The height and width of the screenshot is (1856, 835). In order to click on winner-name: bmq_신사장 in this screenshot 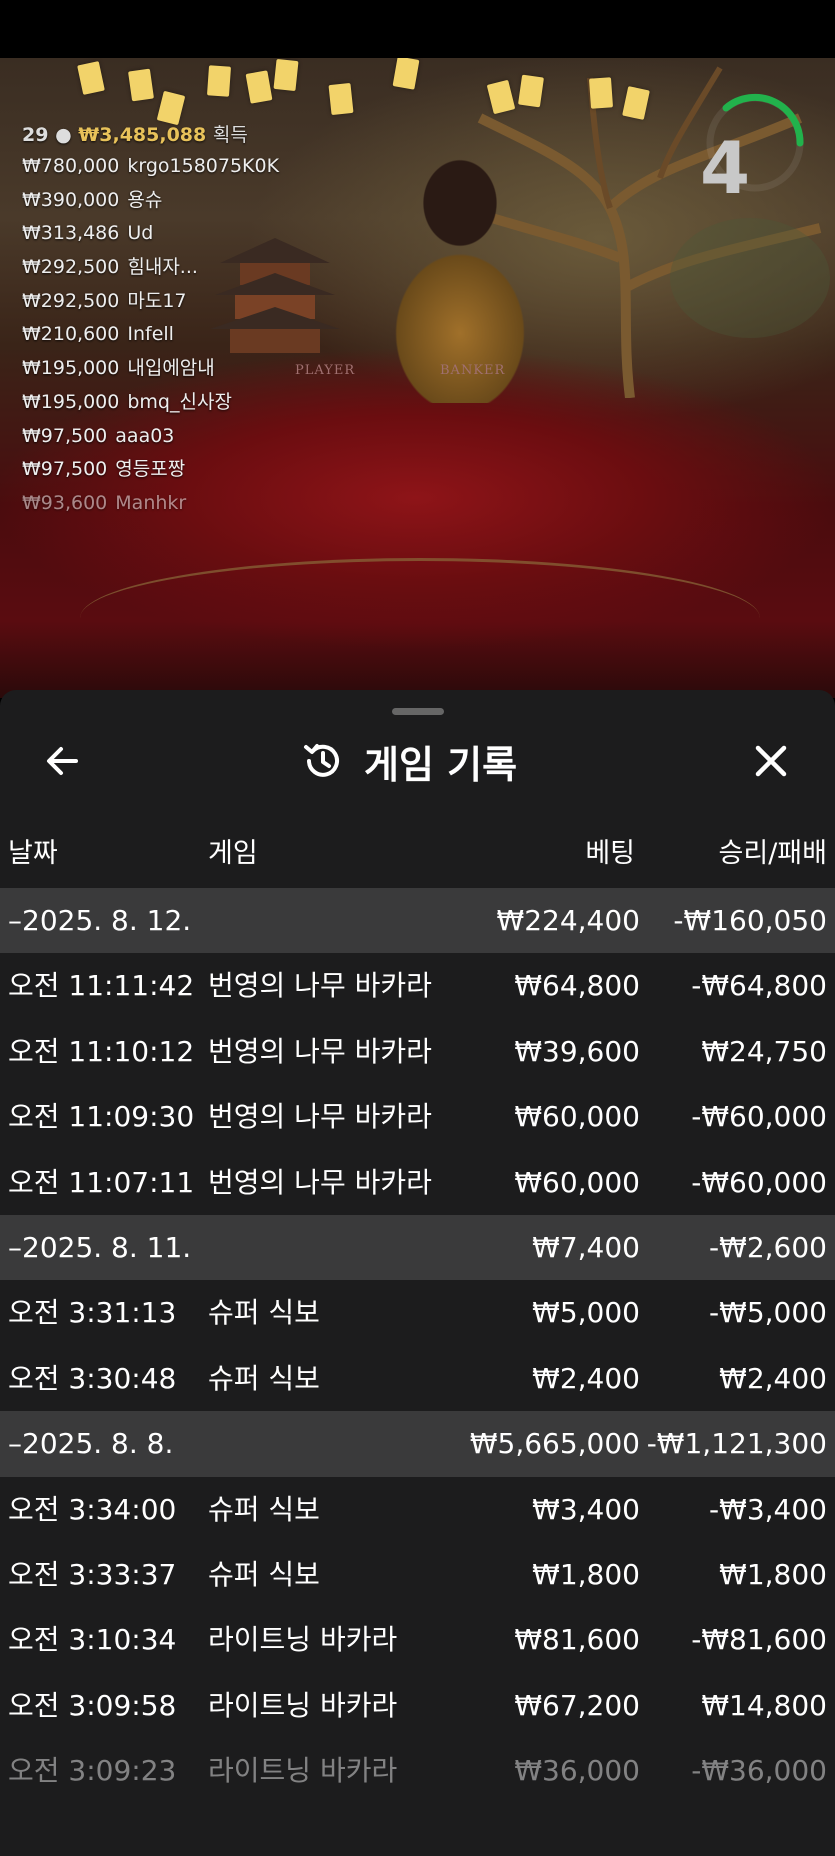, I will do `click(179, 401)`.